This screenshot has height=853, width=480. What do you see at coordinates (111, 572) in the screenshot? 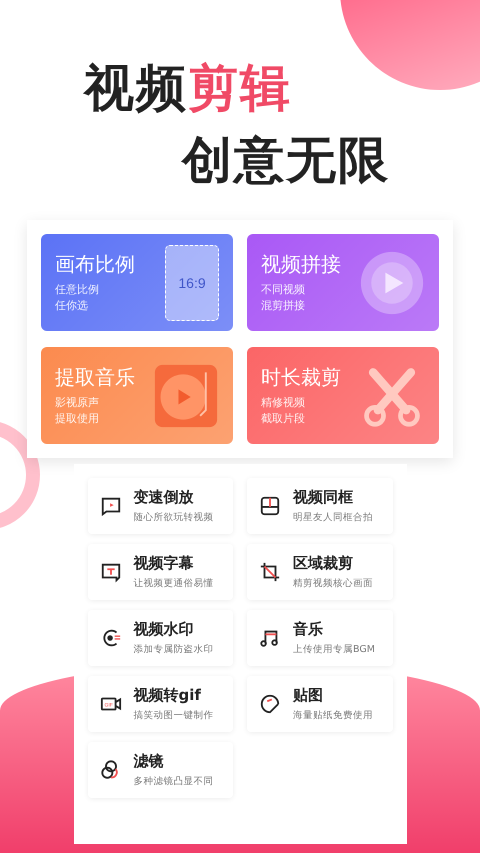
I see `text-frame-icon` at bounding box center [111, 572].